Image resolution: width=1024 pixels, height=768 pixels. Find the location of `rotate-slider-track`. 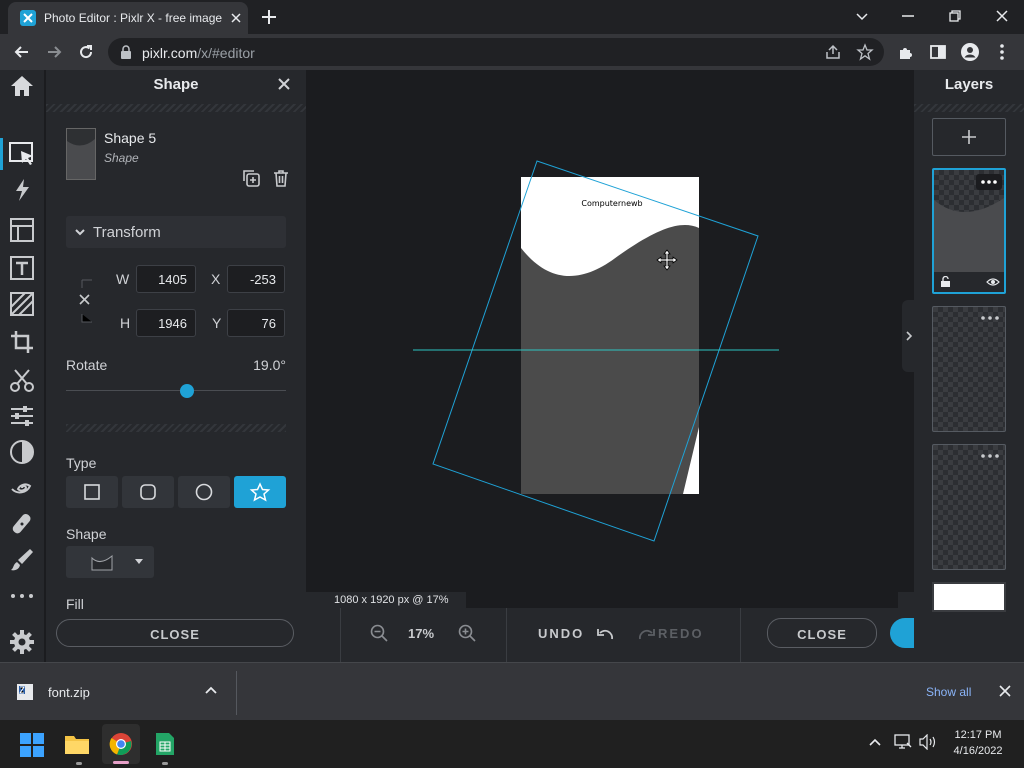

rotate-slider-track is located at coordinates (176, 390).